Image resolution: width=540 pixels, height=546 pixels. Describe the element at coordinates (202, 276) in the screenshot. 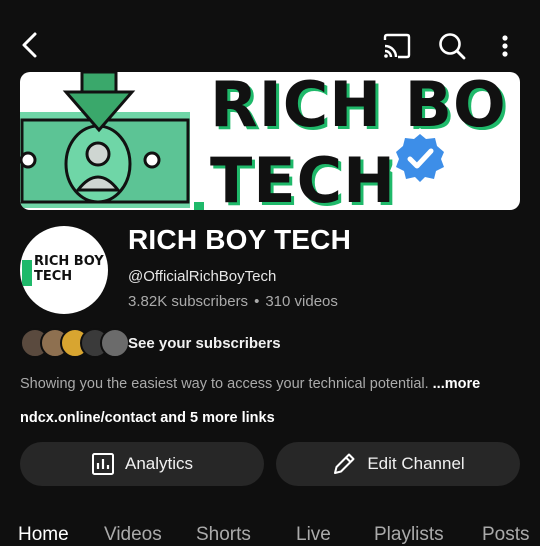

I see `channel-handle: @OfficialRichBoyTech` at that location.